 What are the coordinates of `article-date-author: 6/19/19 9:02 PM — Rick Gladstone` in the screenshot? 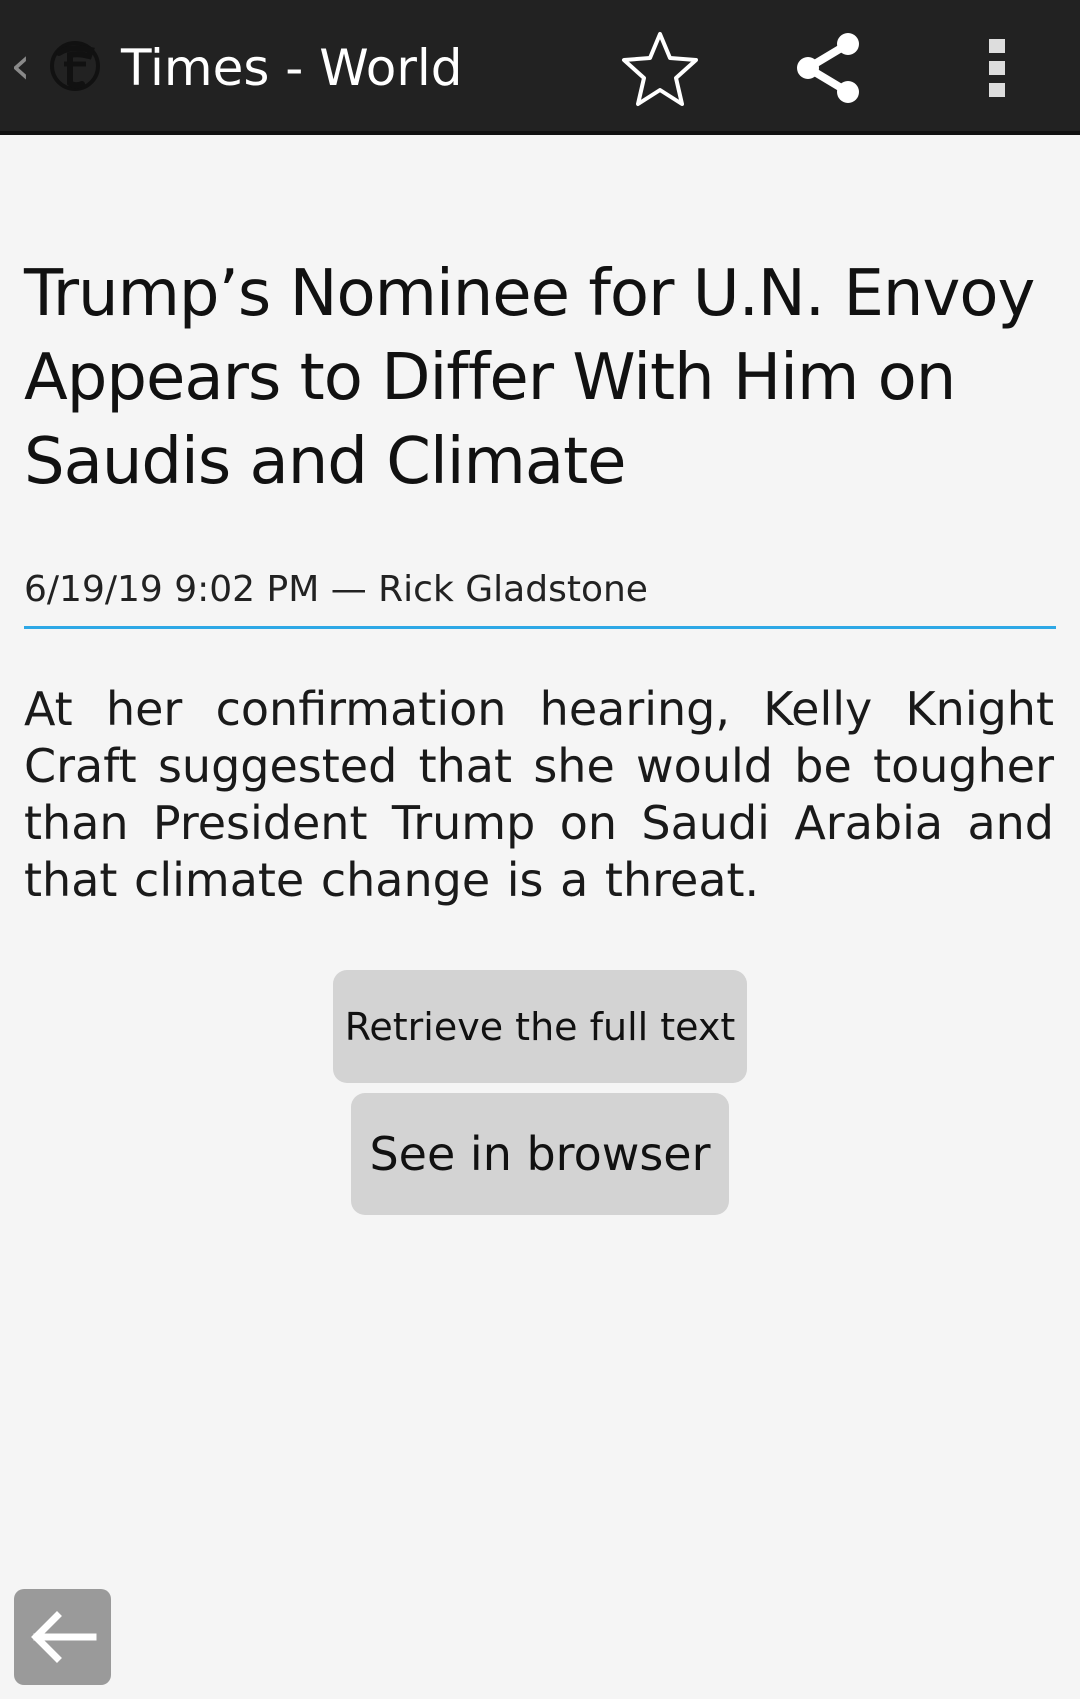 It's located at (336, 589).